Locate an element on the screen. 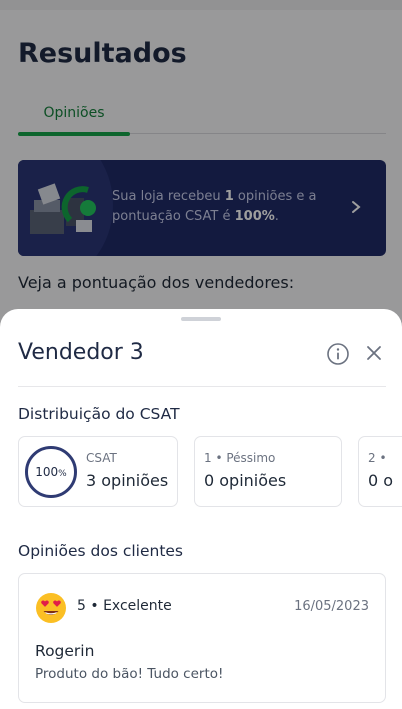 The width and height of the screenshot is (402, 709). card-value: 3 opiniões is located at coordinates (127, 480).